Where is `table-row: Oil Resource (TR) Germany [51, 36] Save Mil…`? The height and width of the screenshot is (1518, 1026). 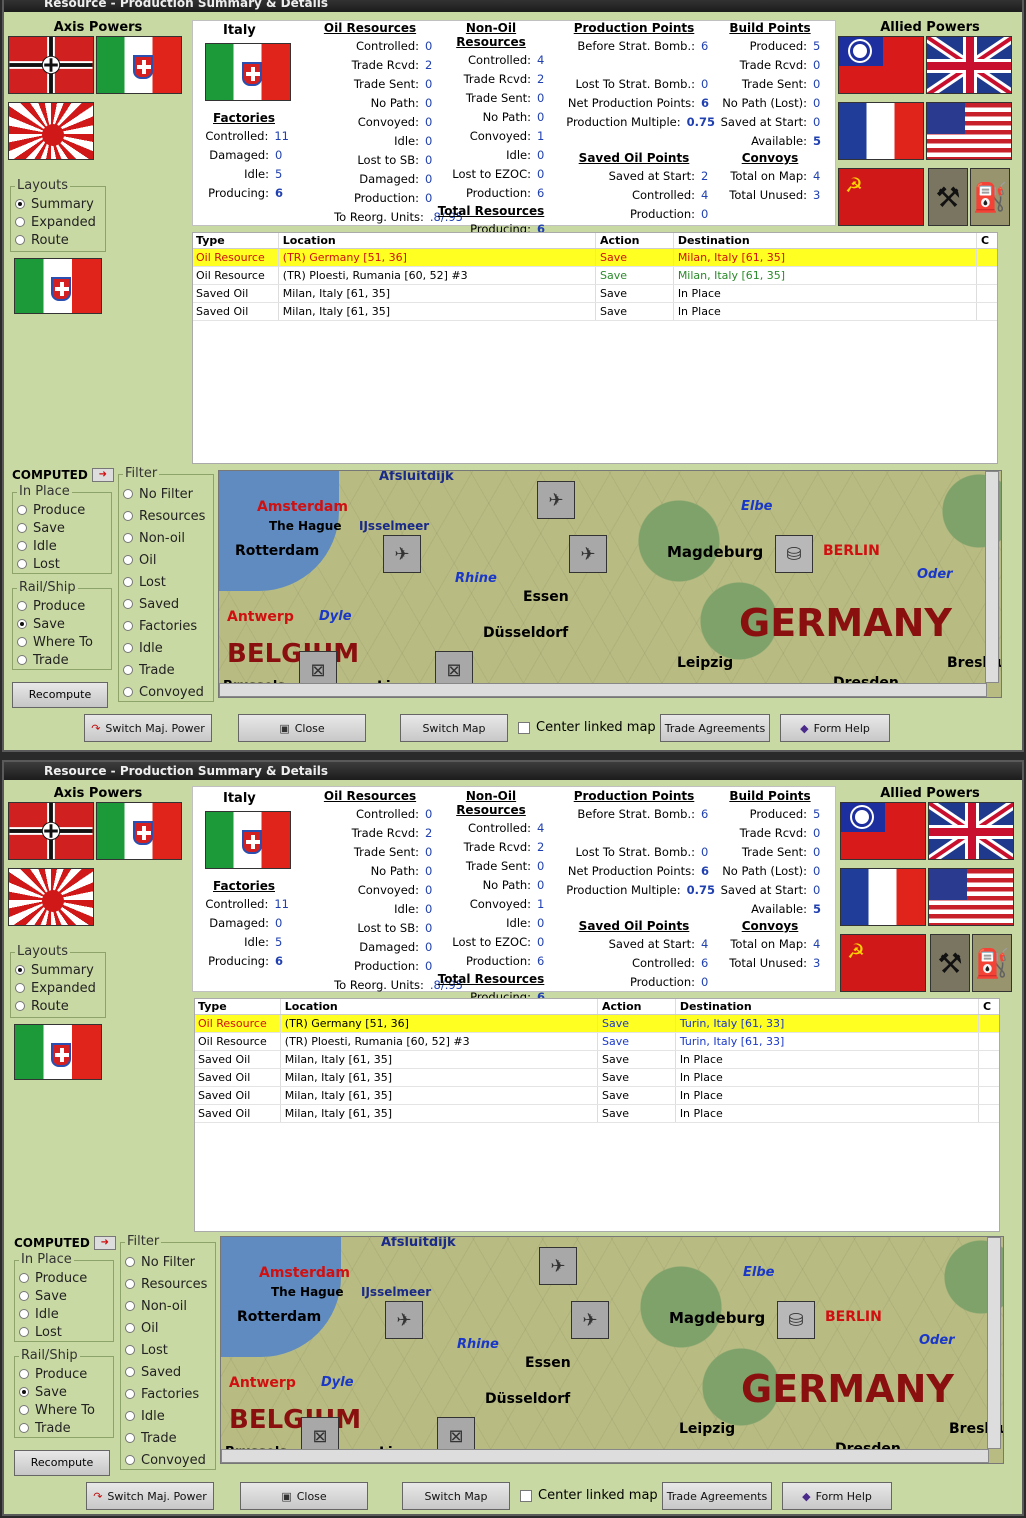
table-row: Oil Resource (TR) Germany [51, 36] Save Mil… is located at coordinates (595, 258).